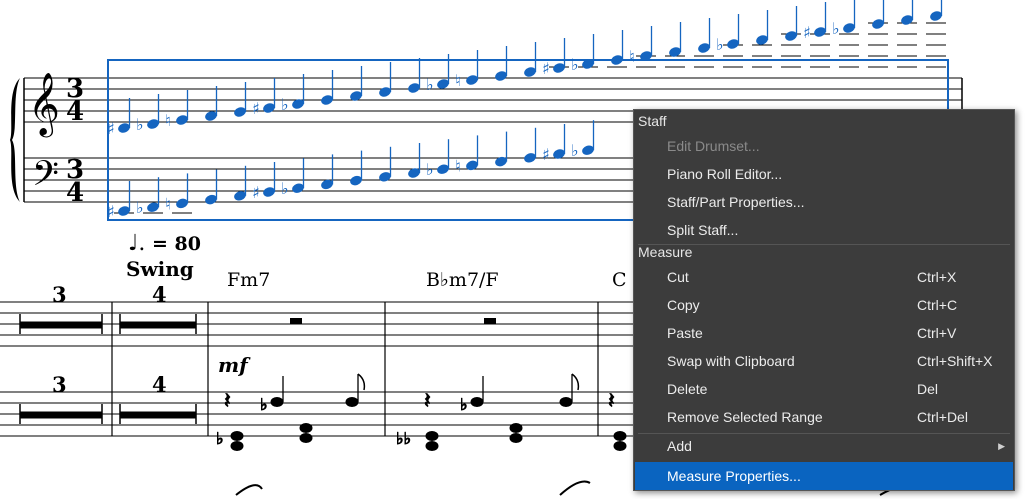 This screenshot has width=1025, height=499. What do you see at coordinates (44, 105) in the screenshot?
I see `treble-clef: 𝄞` at bounding box center [44, 105].